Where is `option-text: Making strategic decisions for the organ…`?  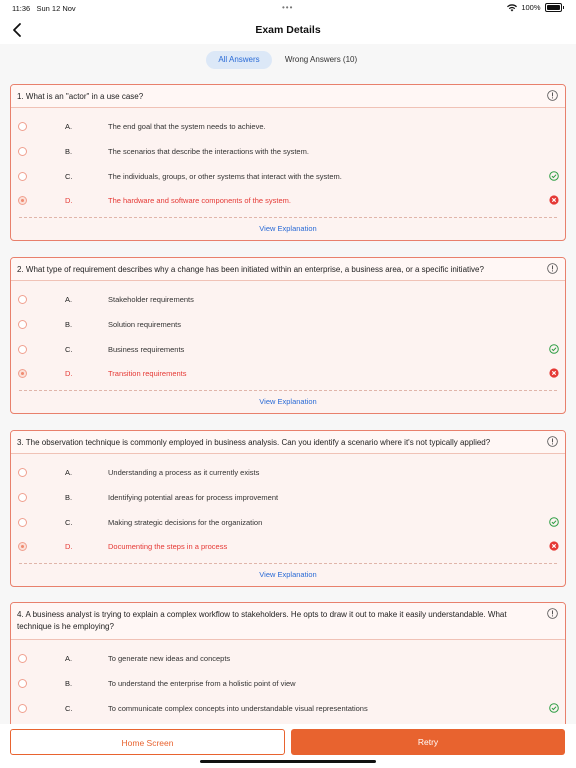 option-text: Making strategic decisions for the organ… is located at coordinates (185, 522).